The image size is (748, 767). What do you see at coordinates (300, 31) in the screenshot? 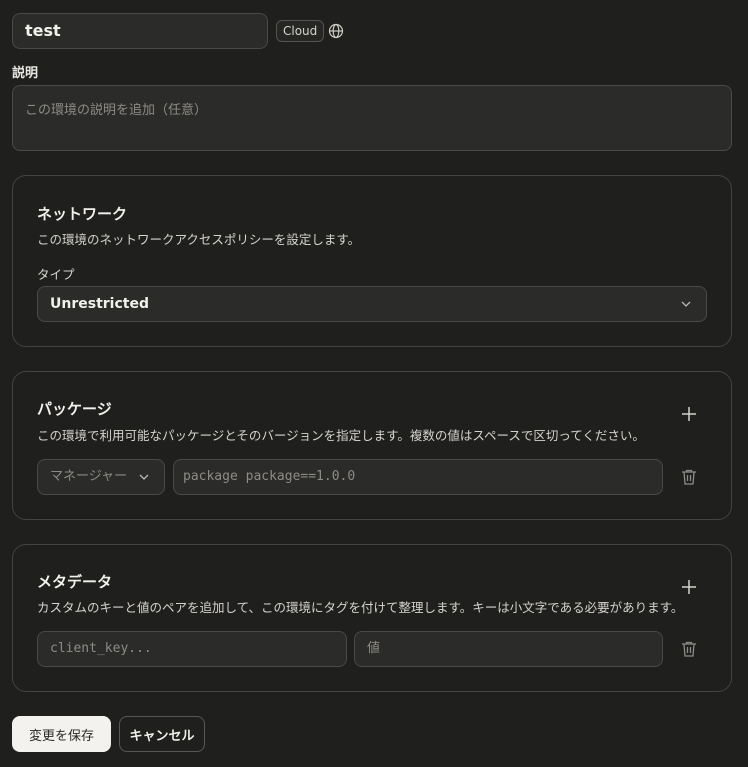
I see `cloud-badge: Cloud` at bounding box center [300, 31].